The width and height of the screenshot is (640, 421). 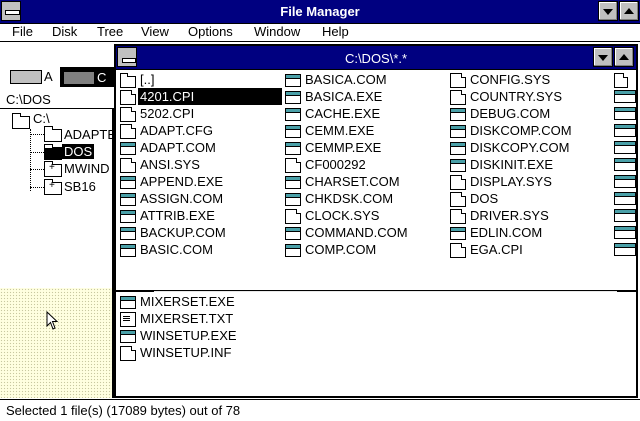 What do you see at coordinates (102, 77) in the screenshot?
I see `drive-c-label: C` at bounding box center [102, 77].